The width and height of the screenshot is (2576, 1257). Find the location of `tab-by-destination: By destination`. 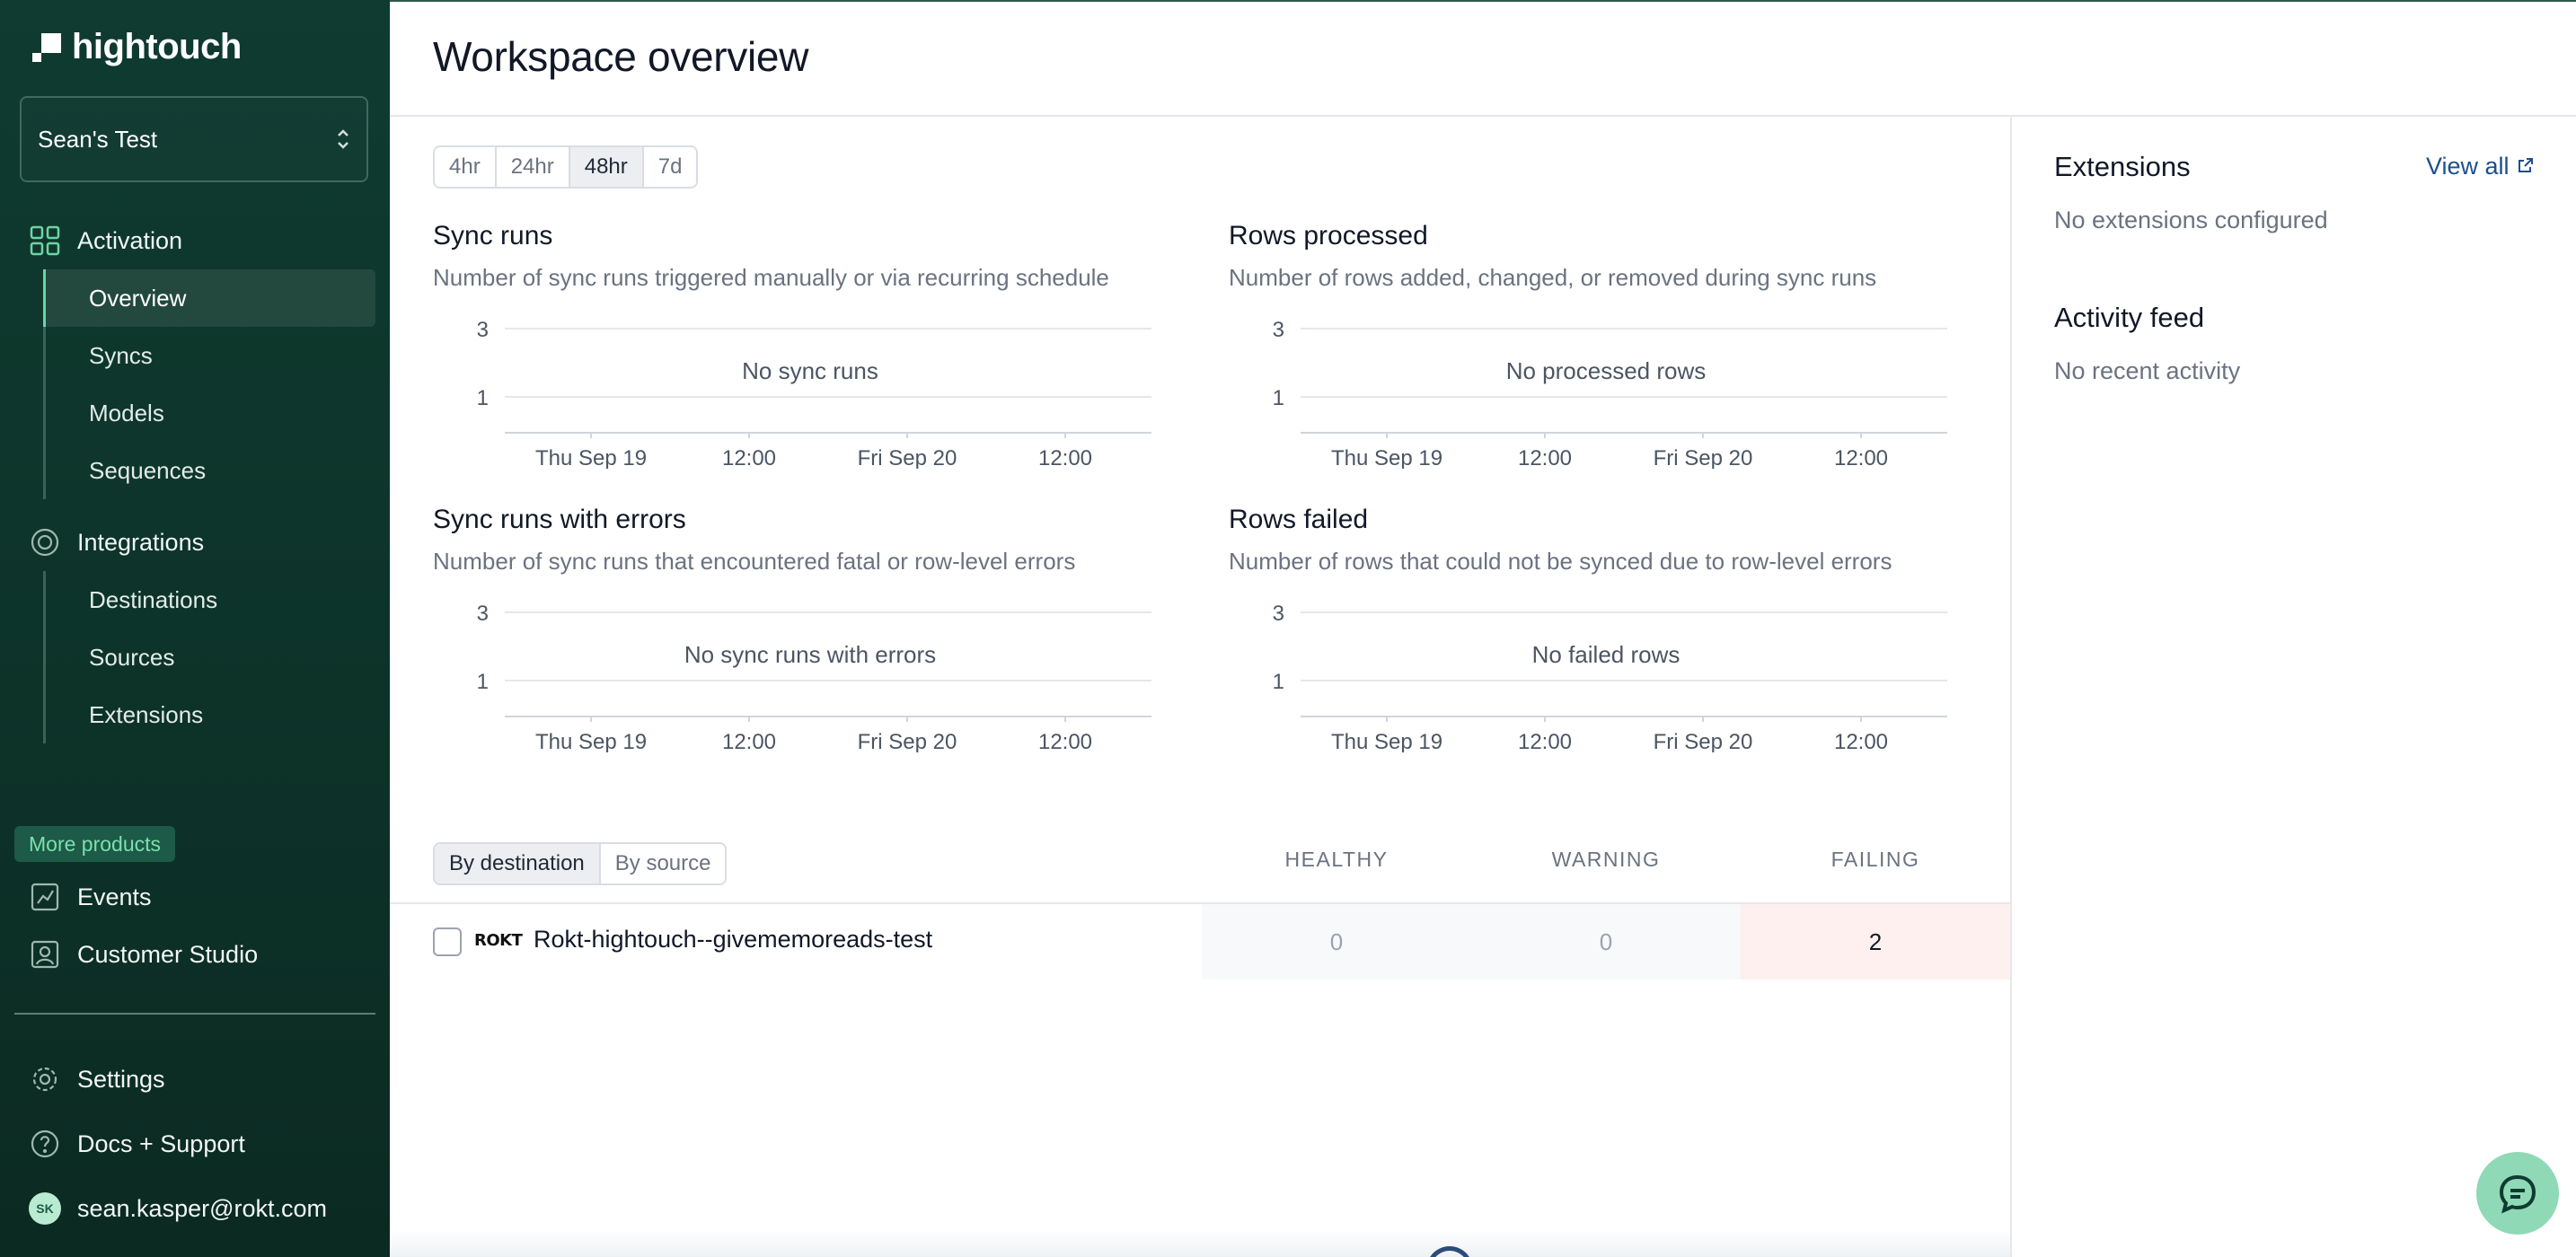

tab-by-destination: By destination is located at coordinates (518, 863).